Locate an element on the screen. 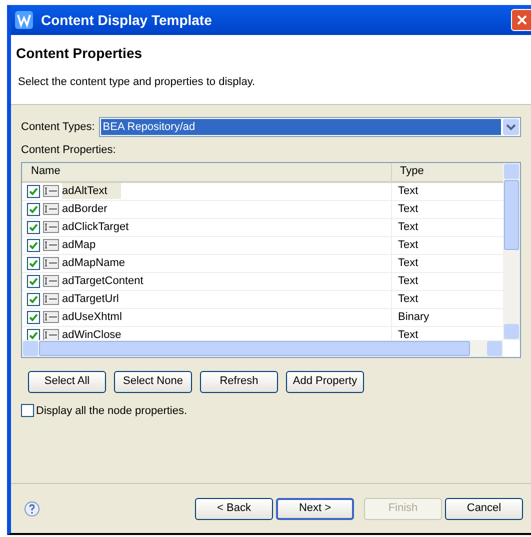 The image size is (531, 537). horizontal-scrollbar is located at coordinates (262, 348).